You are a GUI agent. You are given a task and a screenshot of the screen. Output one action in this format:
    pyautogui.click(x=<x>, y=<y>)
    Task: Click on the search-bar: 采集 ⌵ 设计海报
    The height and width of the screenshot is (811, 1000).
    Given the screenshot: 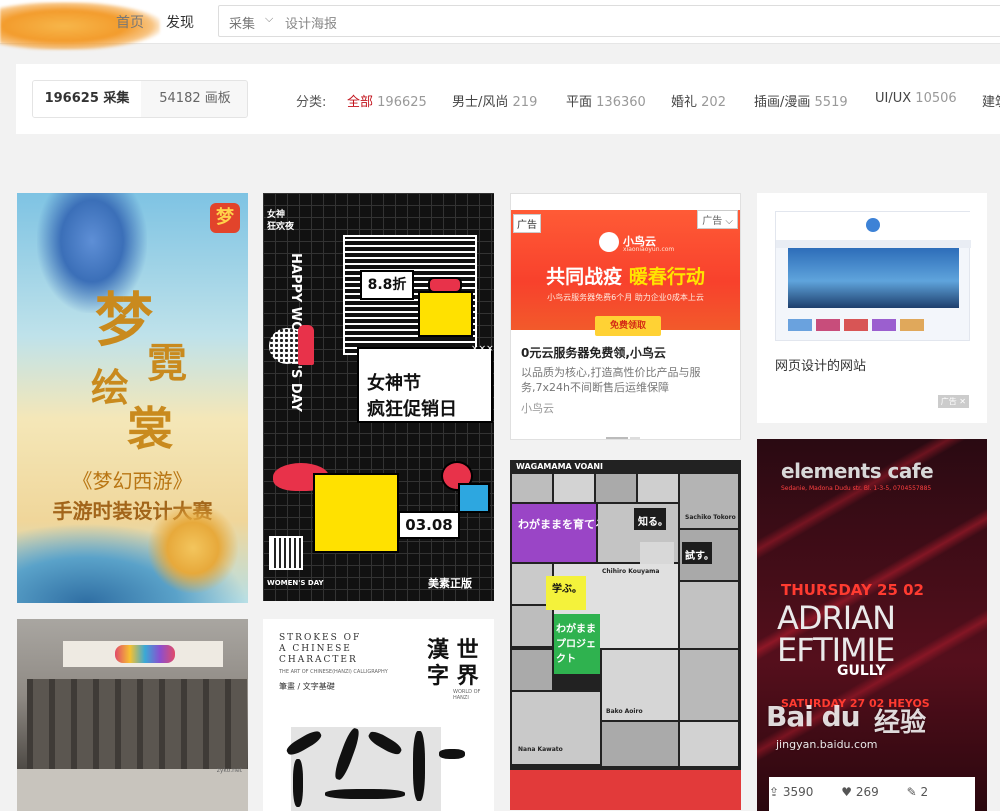 What is the action you would take?
    pyautogui.click(x=609, y=21)
    